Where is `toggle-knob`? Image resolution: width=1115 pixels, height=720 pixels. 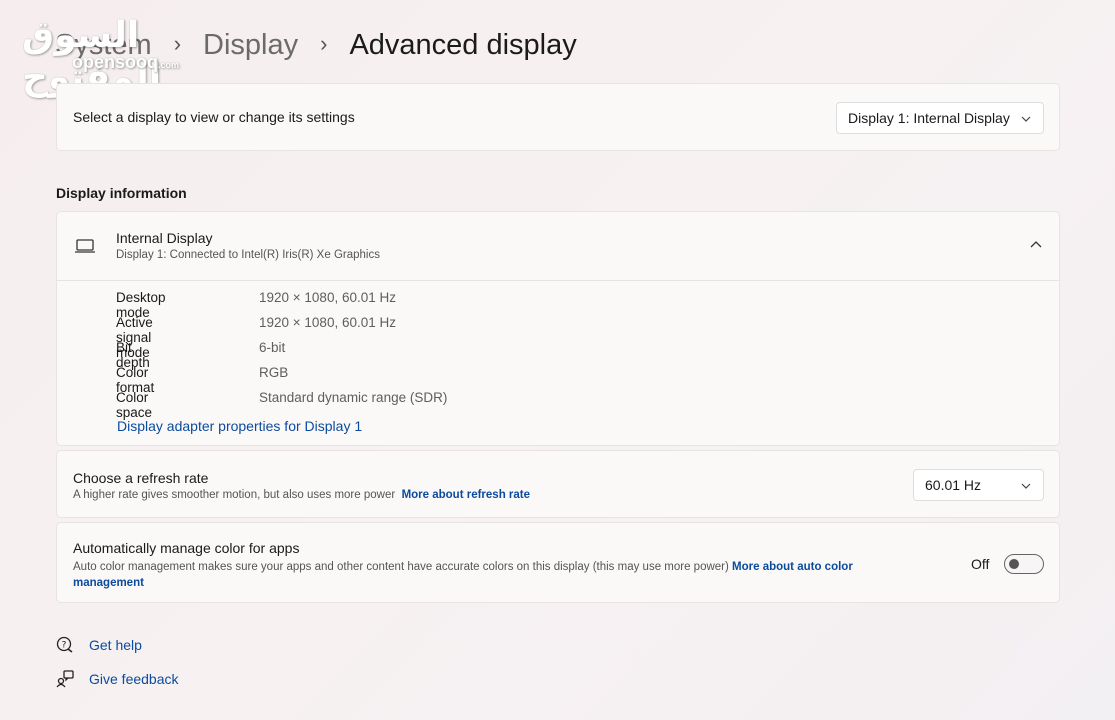 toggle-knob is located at coordinates (1014, 564).